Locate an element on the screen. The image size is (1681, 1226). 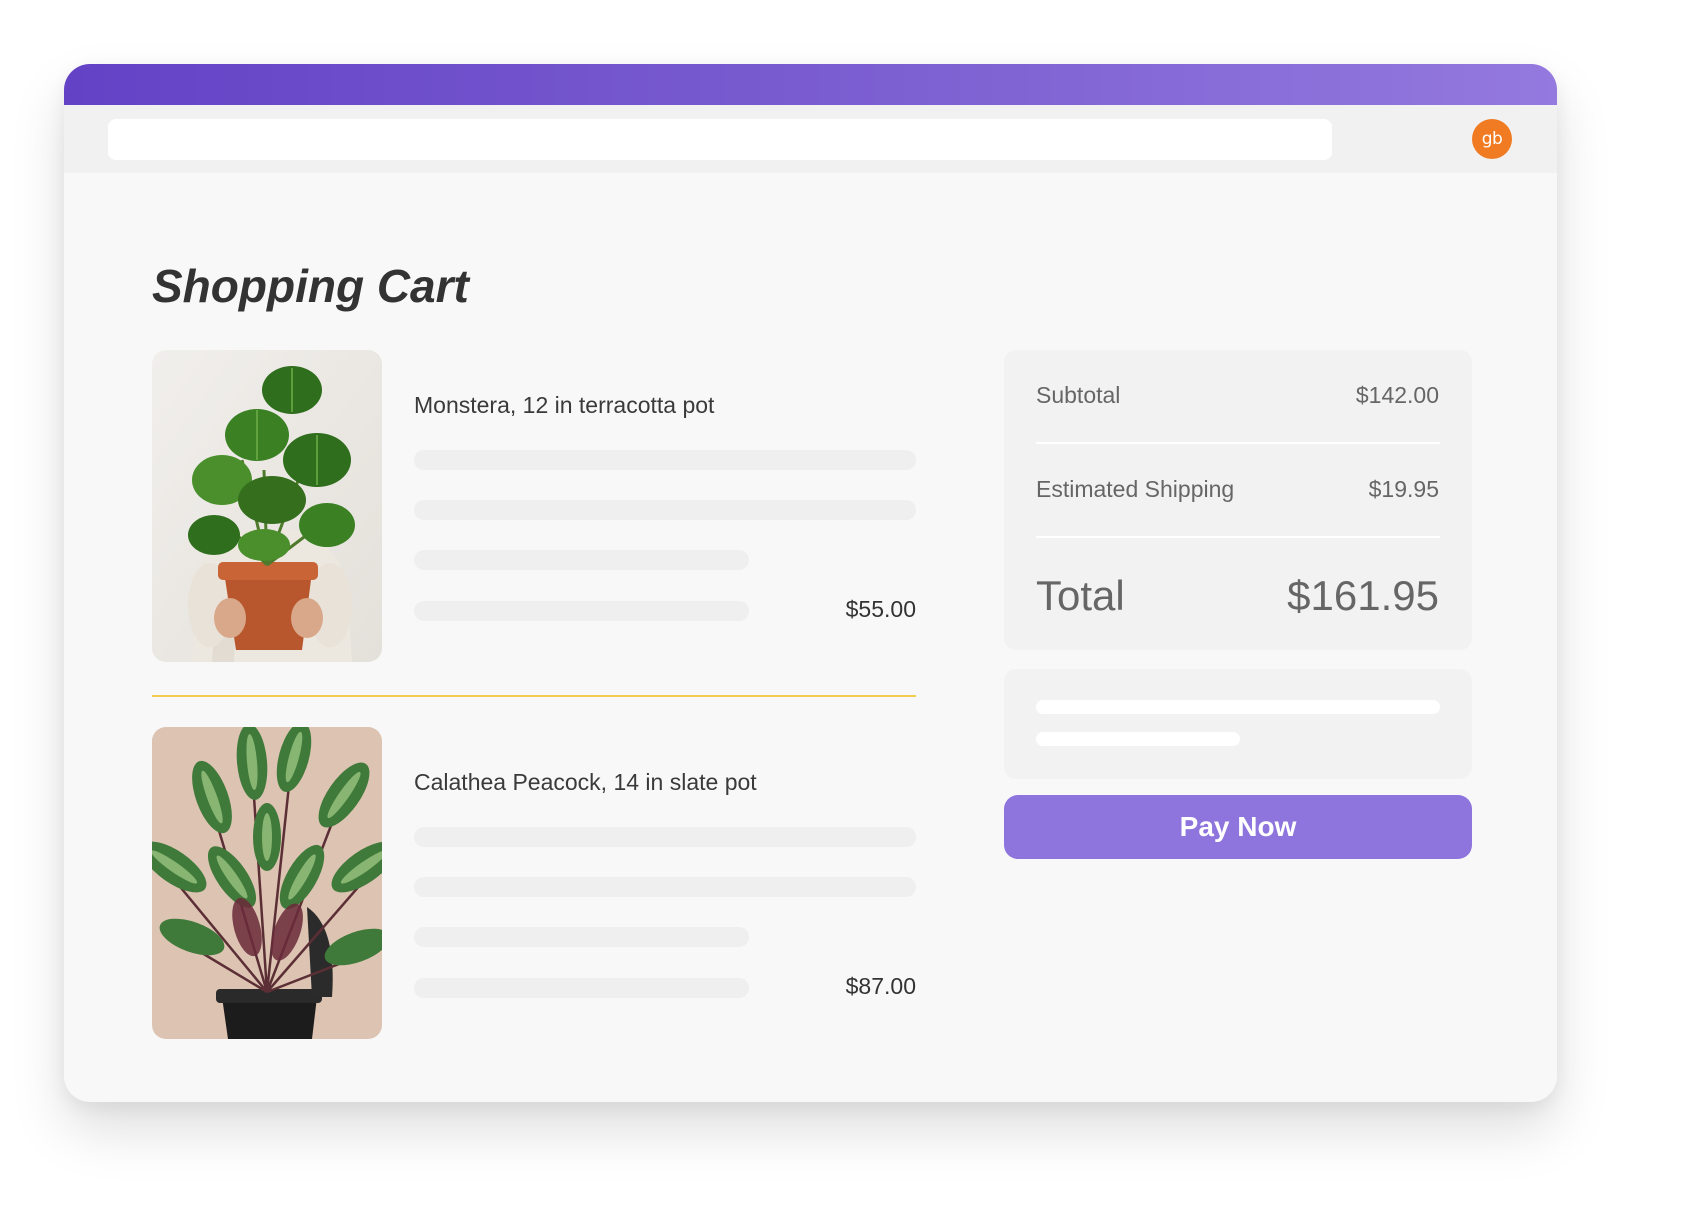
user-avatar: gb is located at coordinates (1492, 139).